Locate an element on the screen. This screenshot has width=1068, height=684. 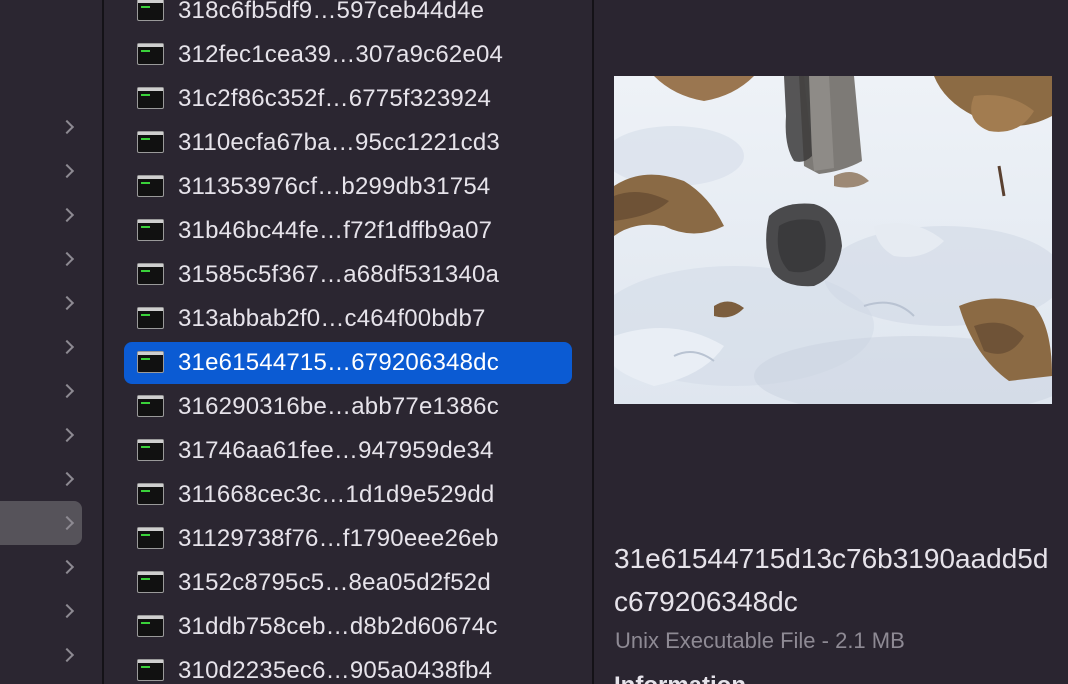
file-row: 31c2f86c352f…6775f323924 is located at coordinates (348, 99).